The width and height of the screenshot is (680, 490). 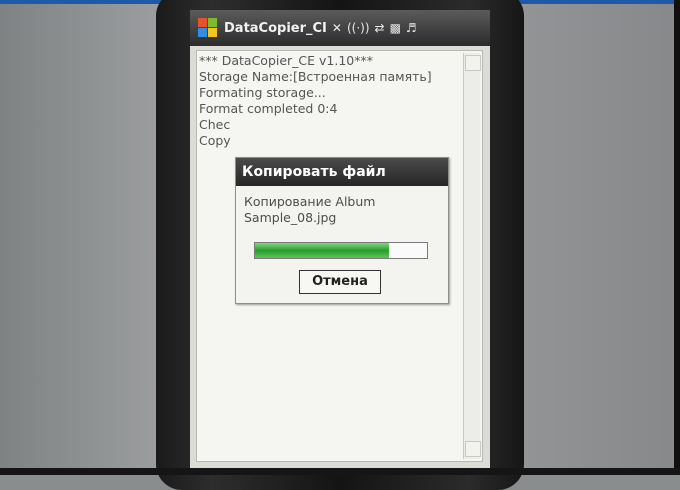 I want to click on volume-icon: ♬, so click(x=411, y=28).